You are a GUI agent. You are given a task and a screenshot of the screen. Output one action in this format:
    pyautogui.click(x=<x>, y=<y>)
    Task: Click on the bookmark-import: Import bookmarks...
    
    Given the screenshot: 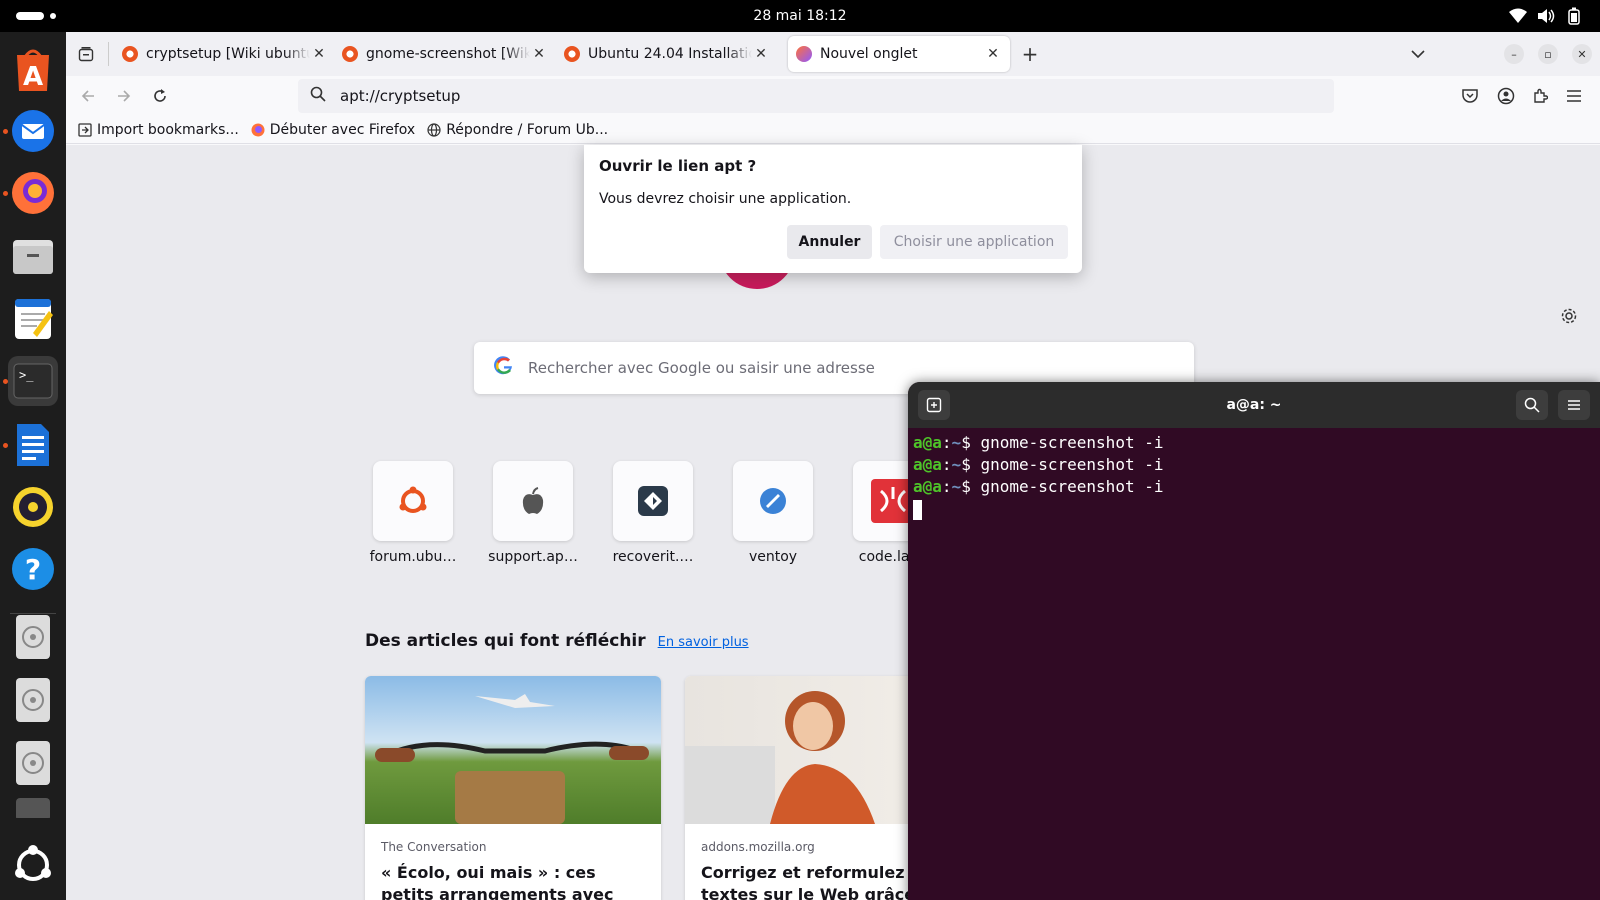 What is the action you would take?
    pyautogui.click(x=158, y=130)
    